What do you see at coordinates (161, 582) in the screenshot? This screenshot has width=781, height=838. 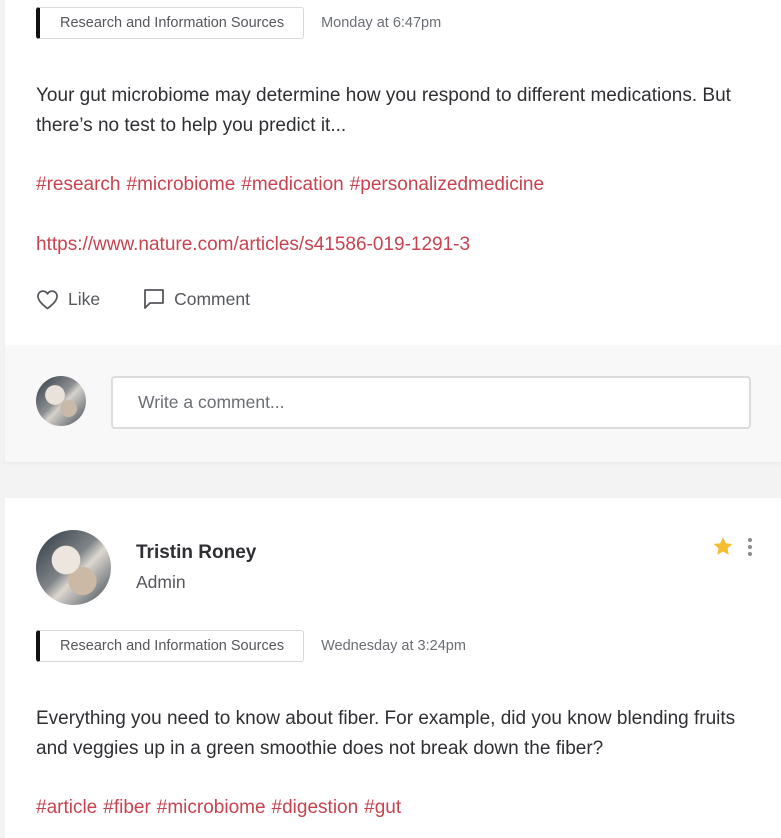 I see `author-role: Admin` at bounding box center [161, 582].